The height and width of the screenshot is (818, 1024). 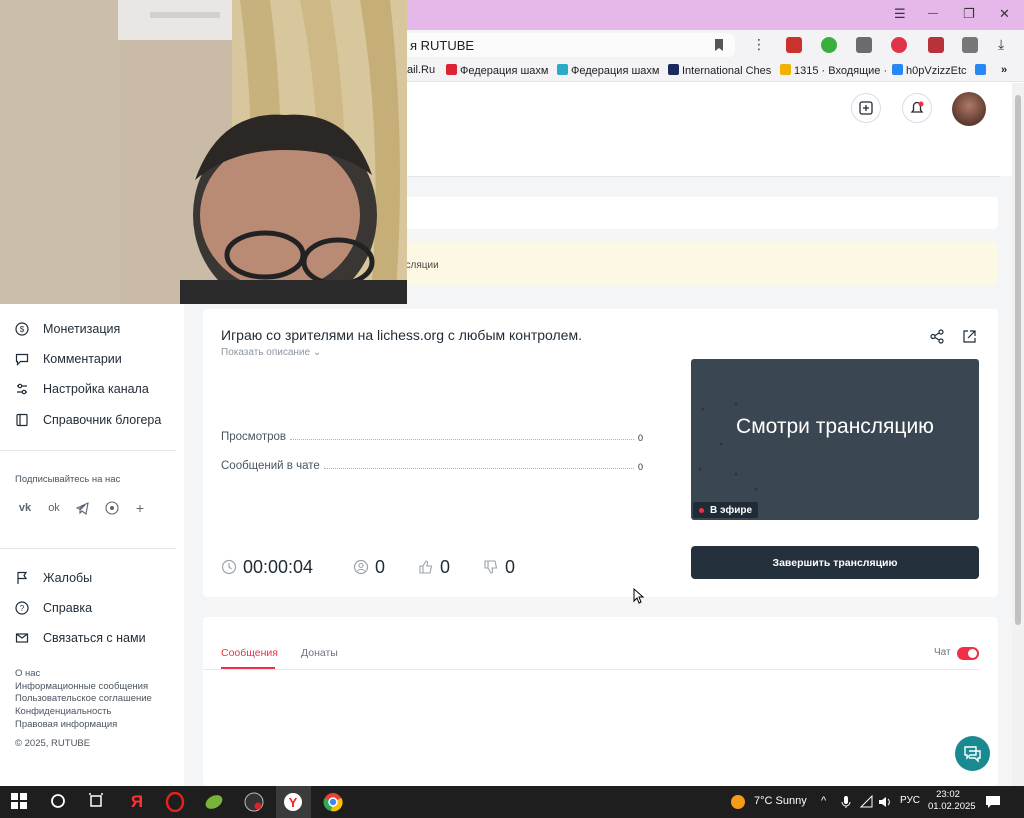 I want to click on sidebar-item-label: Монетизация, so click(x=82, y=329).